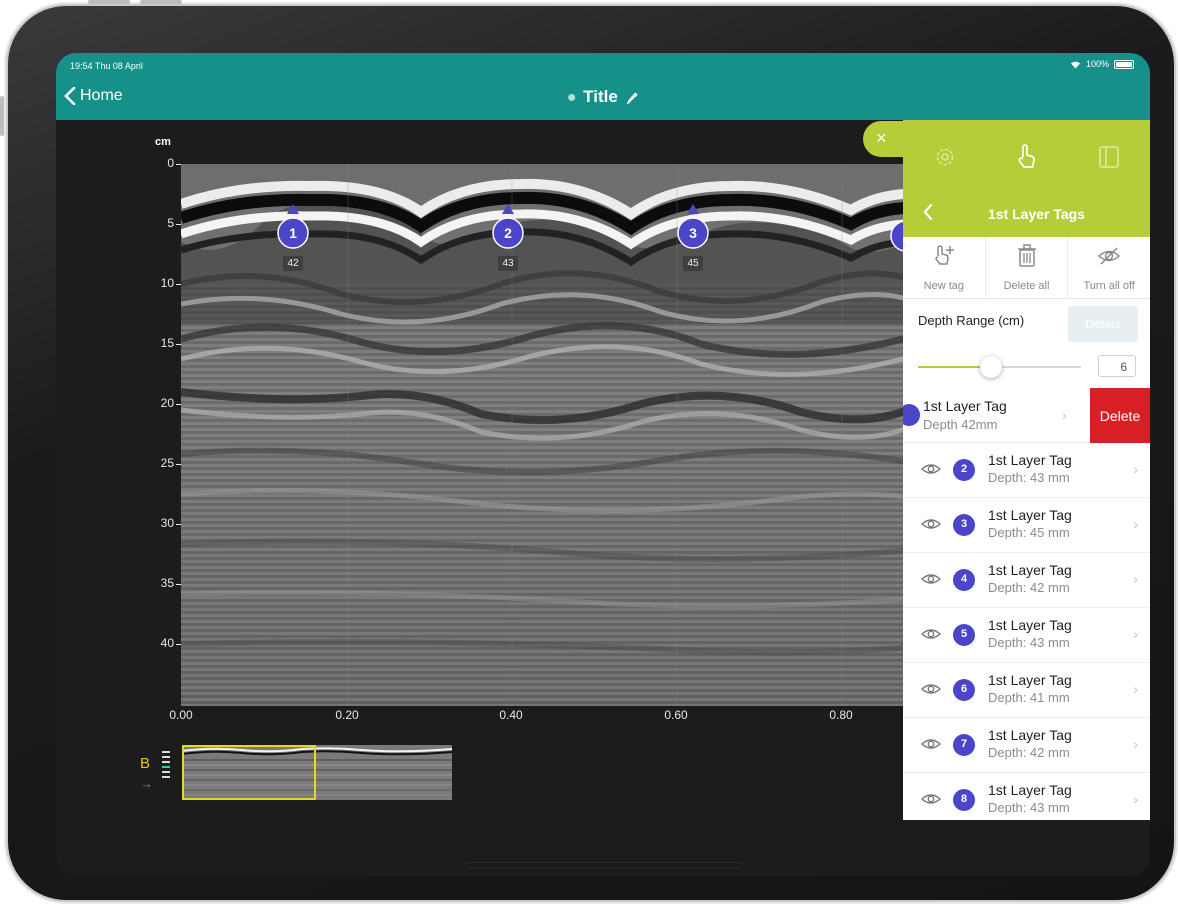 Image resolution: width=1178 pixels, height=904 pixels. I want to click on list-item: 5 1st Layer Tag Depth: 43 mm ›, so click(1026, 635).